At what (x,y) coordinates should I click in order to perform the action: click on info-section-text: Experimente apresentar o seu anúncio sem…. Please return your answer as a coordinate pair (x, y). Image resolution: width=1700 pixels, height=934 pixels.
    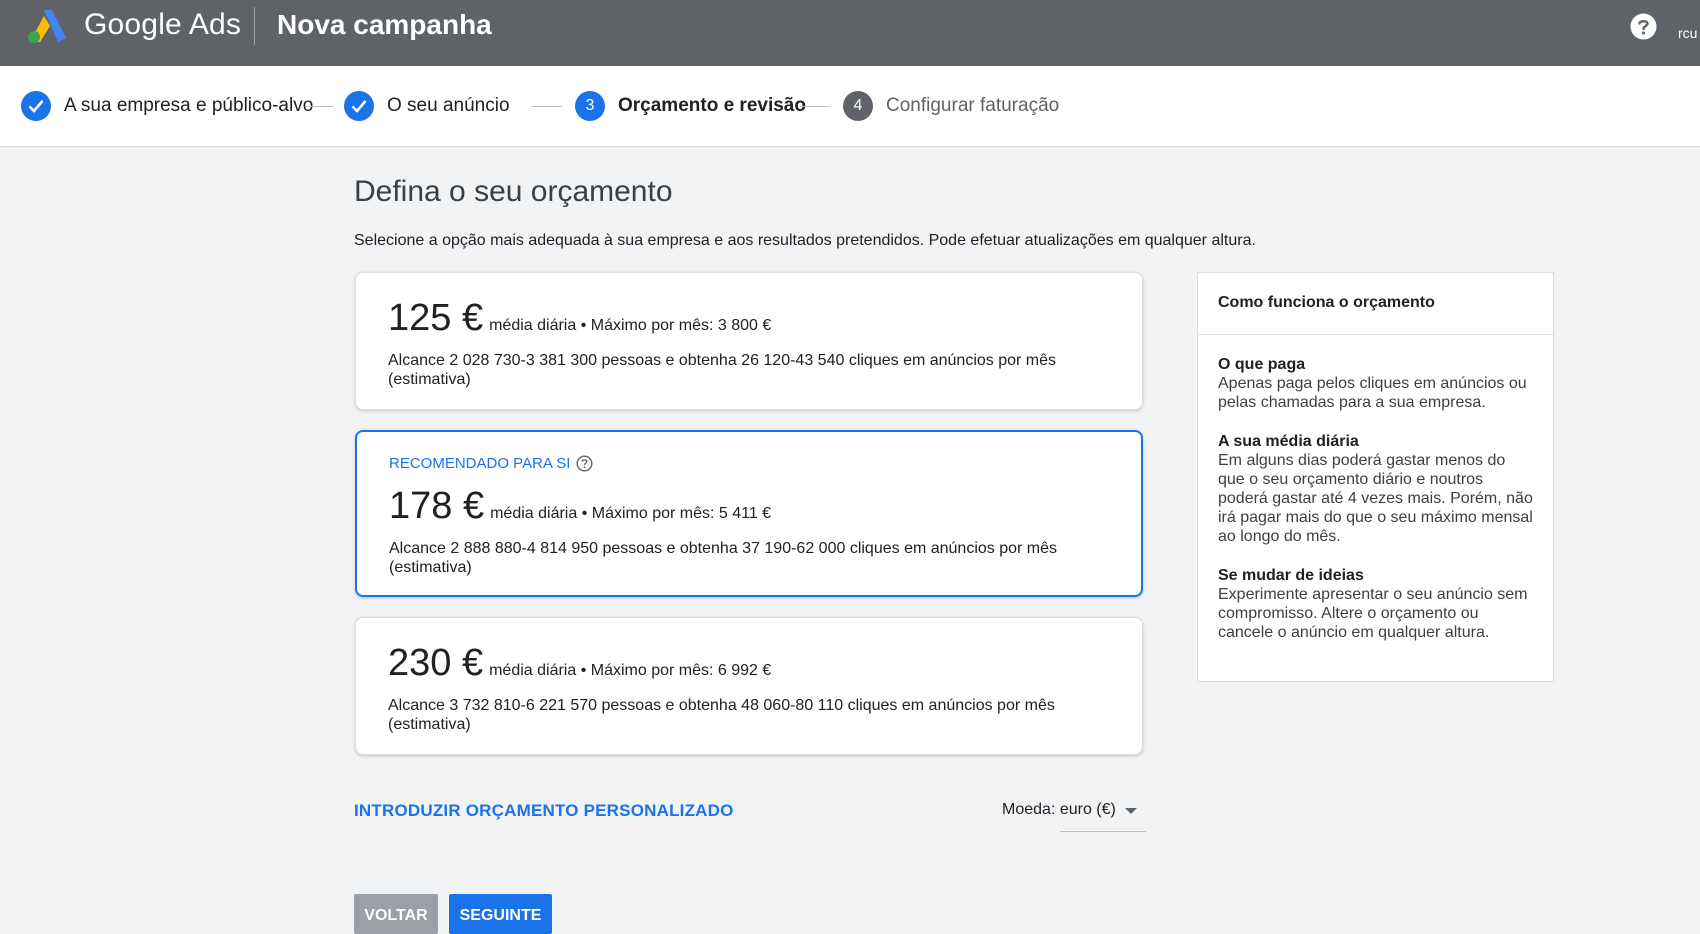
    Looking at the image, I should click on (1373, 613).